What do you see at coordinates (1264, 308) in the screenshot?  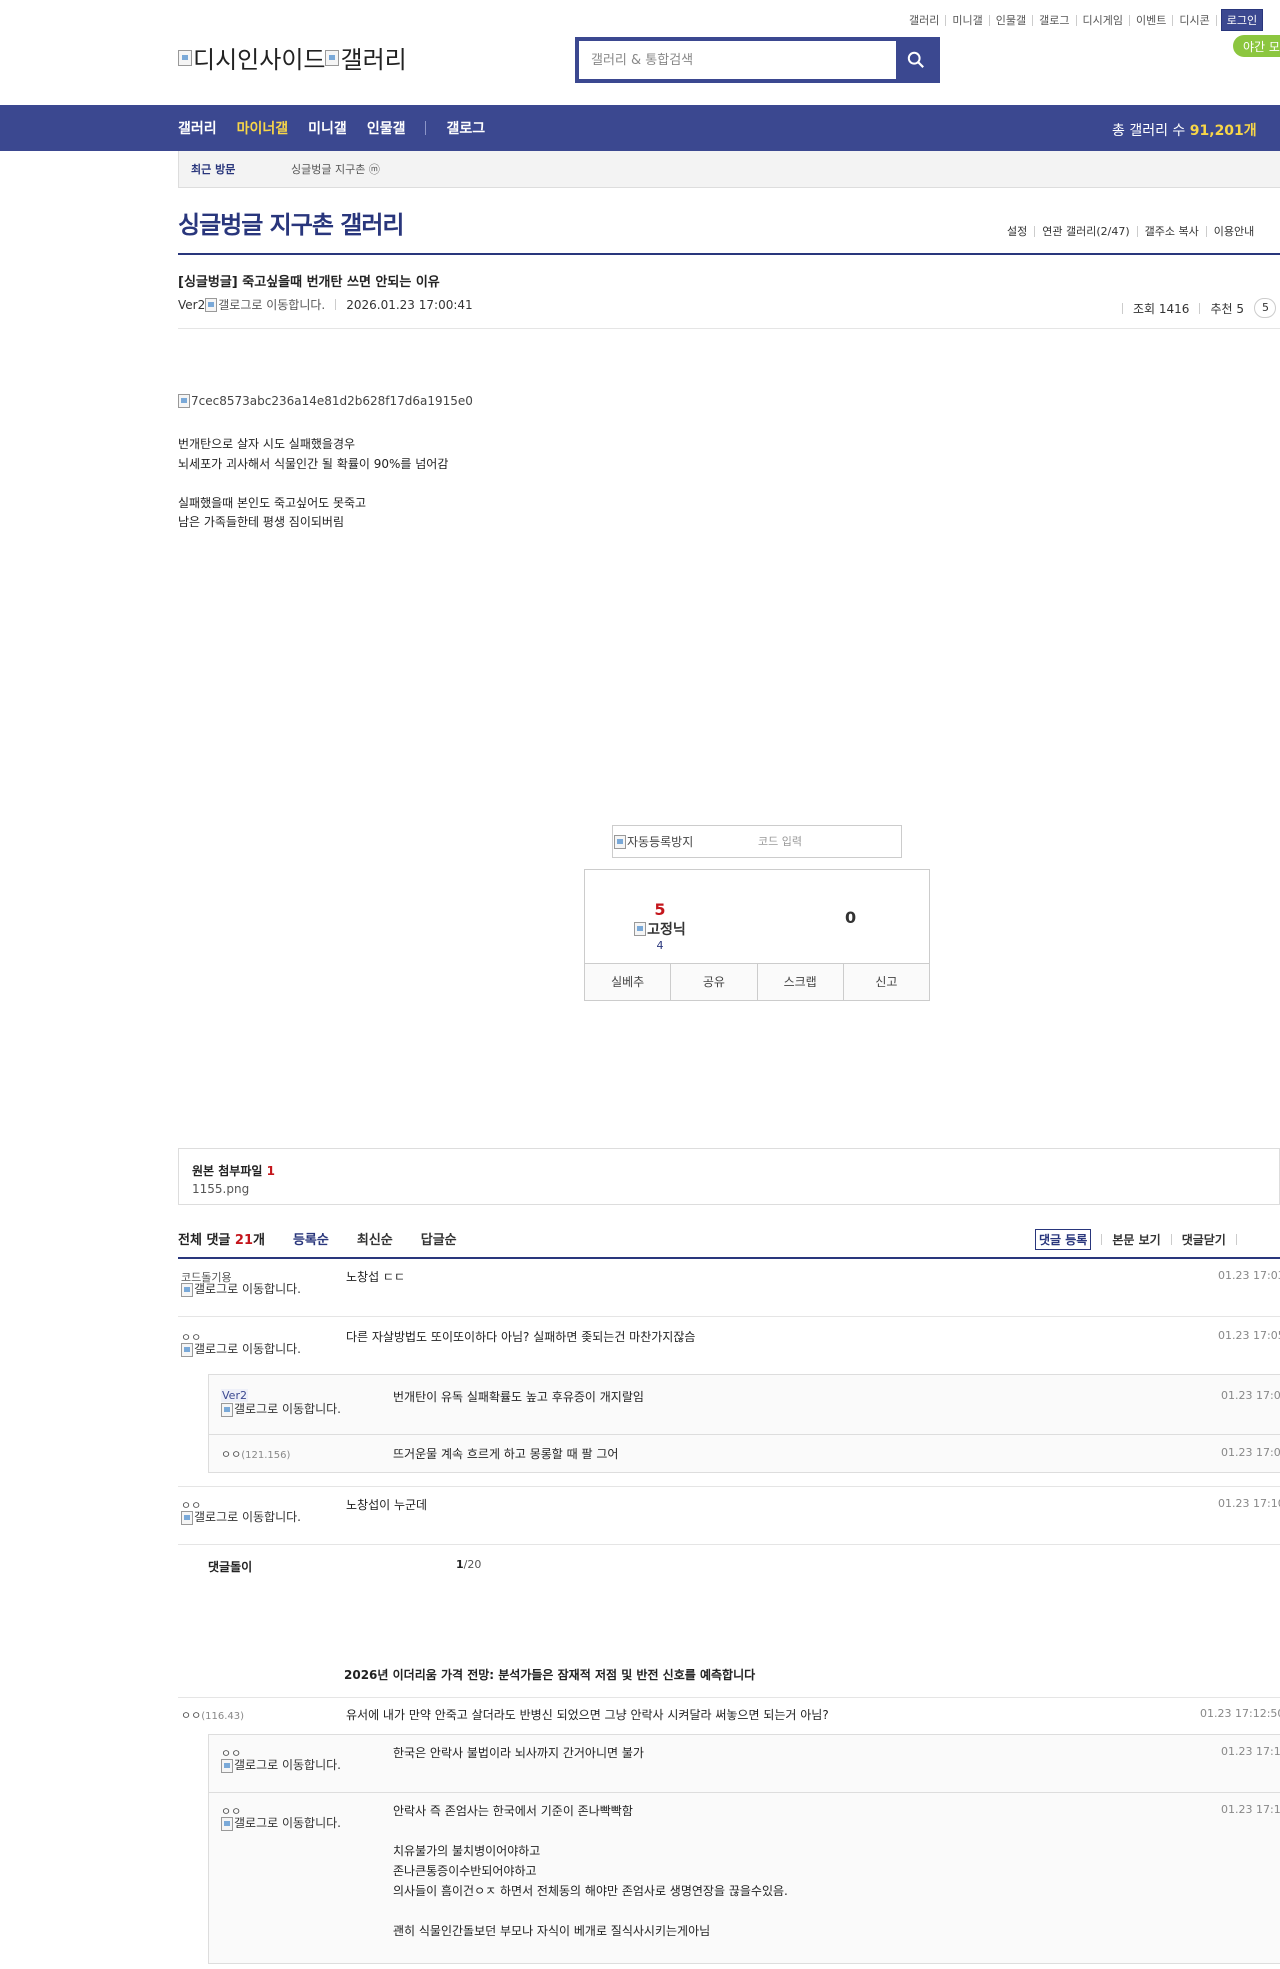 I see `comment-count-badge: 5` at bounding box center [1264, 308].